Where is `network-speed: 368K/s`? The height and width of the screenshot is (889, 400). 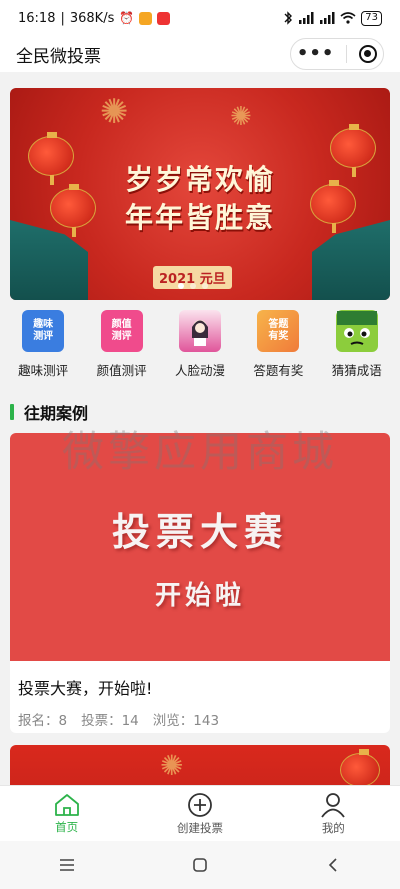 network-speed: 368K/s is located at coordinates (92, 18).